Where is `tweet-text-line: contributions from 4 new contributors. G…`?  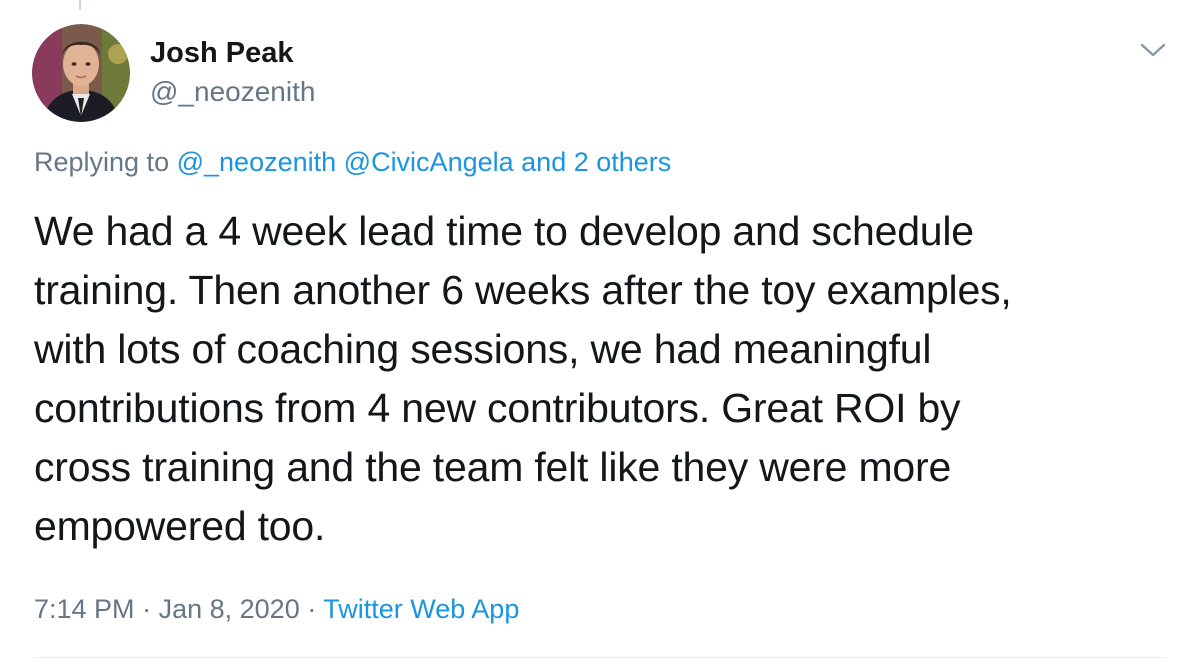
tweet-text-line: contributions from 4 new contributors. G… is located at coordinates (497, 408).